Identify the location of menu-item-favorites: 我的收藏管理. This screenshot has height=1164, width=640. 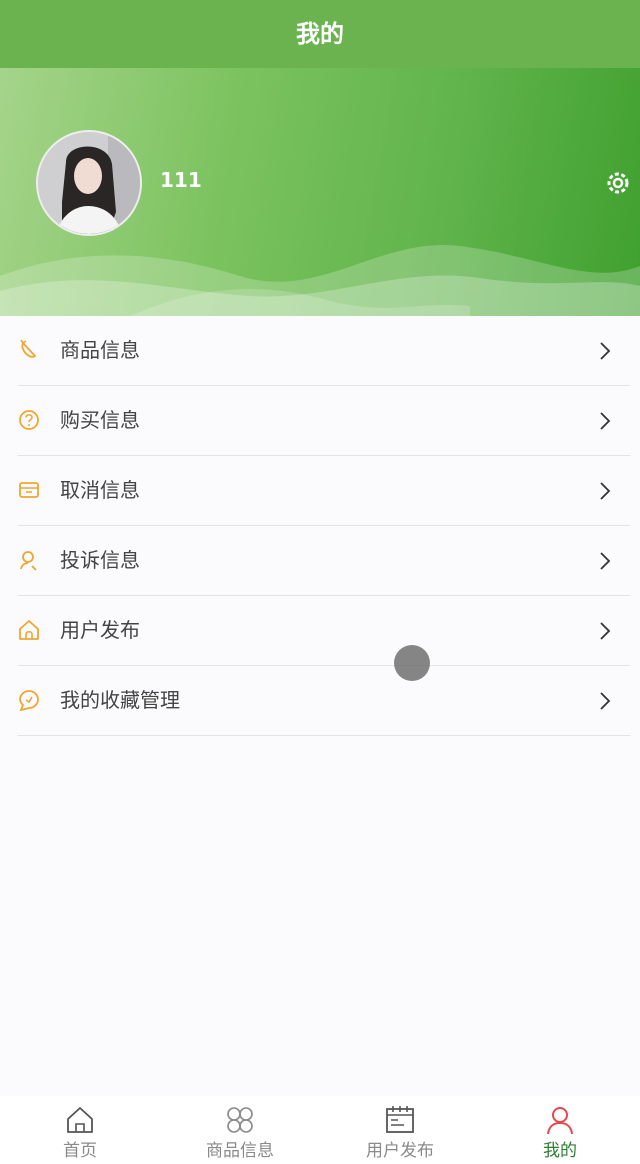
(324, 701).